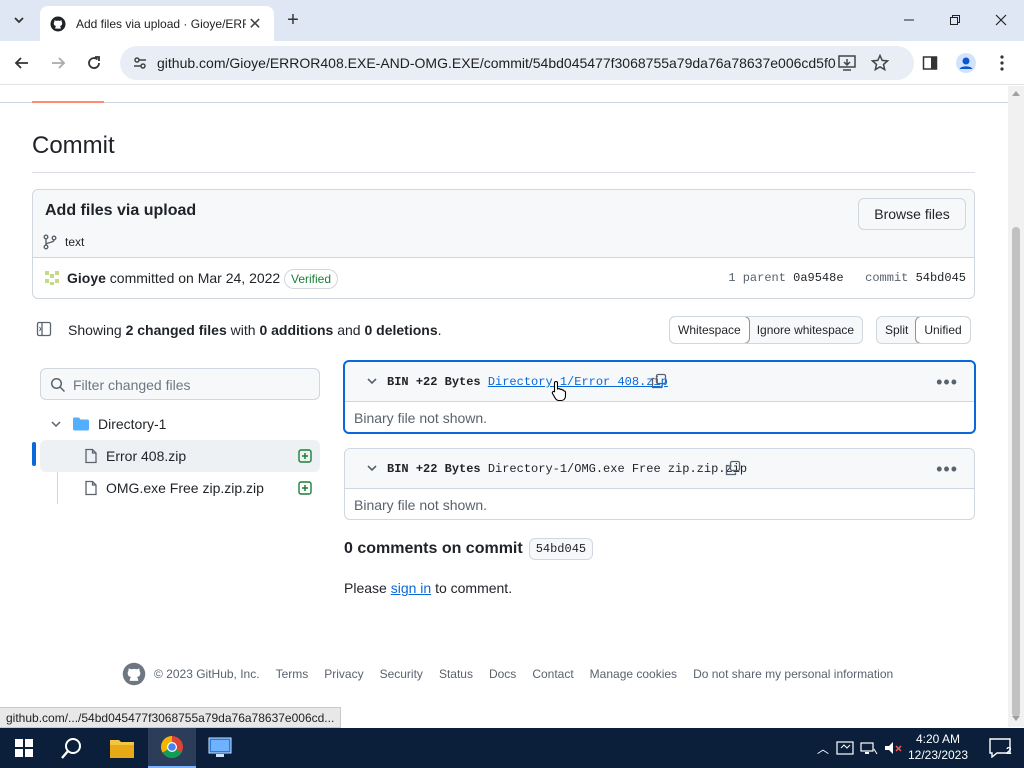  I want to click on system-tray: ︿, so click(859, 748).